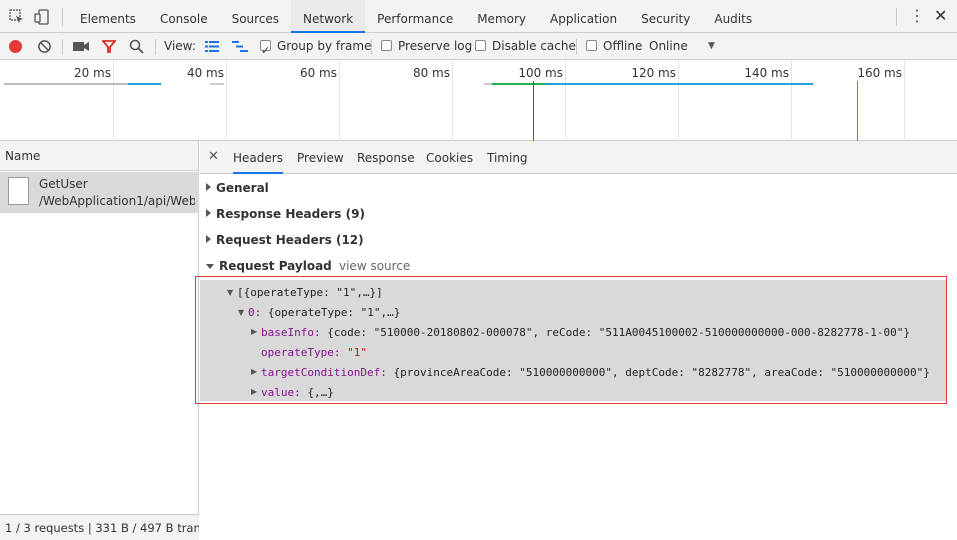 The height and width of the screenshot is (540, 957). What do you see at coordinates (108, 16) in the screenshot?
I see `tab-elements: Elements` at bounding box center [108, 16].